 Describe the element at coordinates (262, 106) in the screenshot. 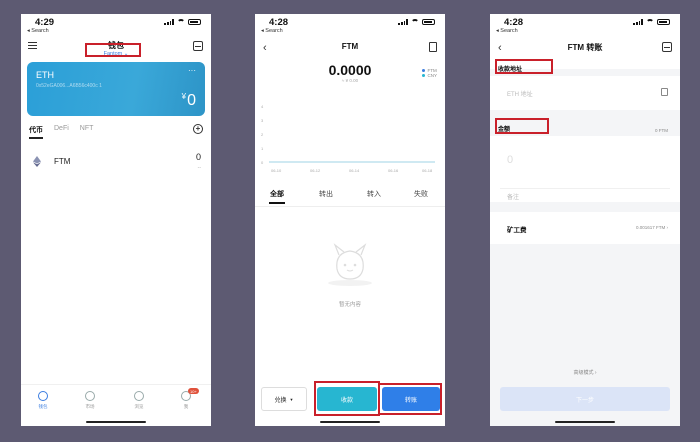

I see `y-tick: 4` at that location.